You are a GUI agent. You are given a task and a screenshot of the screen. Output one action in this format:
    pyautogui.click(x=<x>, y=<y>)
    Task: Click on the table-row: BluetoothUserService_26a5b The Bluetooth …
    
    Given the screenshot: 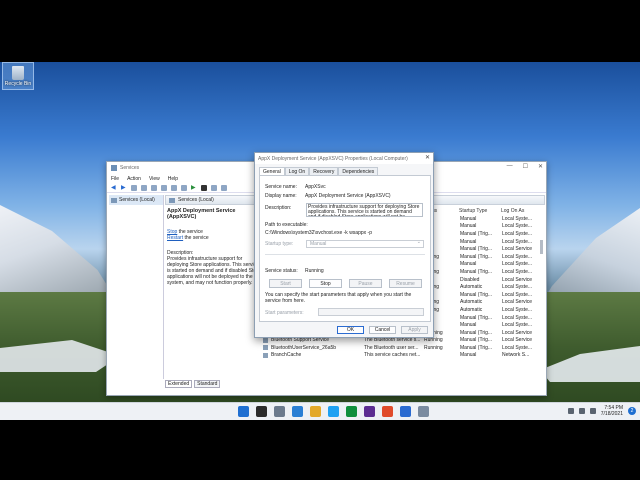 What is the action you would take?
    pyautogui.click(x=403, y=348)
    